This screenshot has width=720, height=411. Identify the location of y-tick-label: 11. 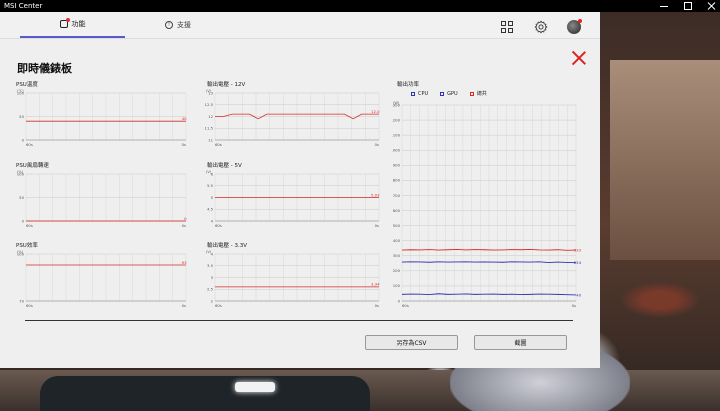
(210, 139).